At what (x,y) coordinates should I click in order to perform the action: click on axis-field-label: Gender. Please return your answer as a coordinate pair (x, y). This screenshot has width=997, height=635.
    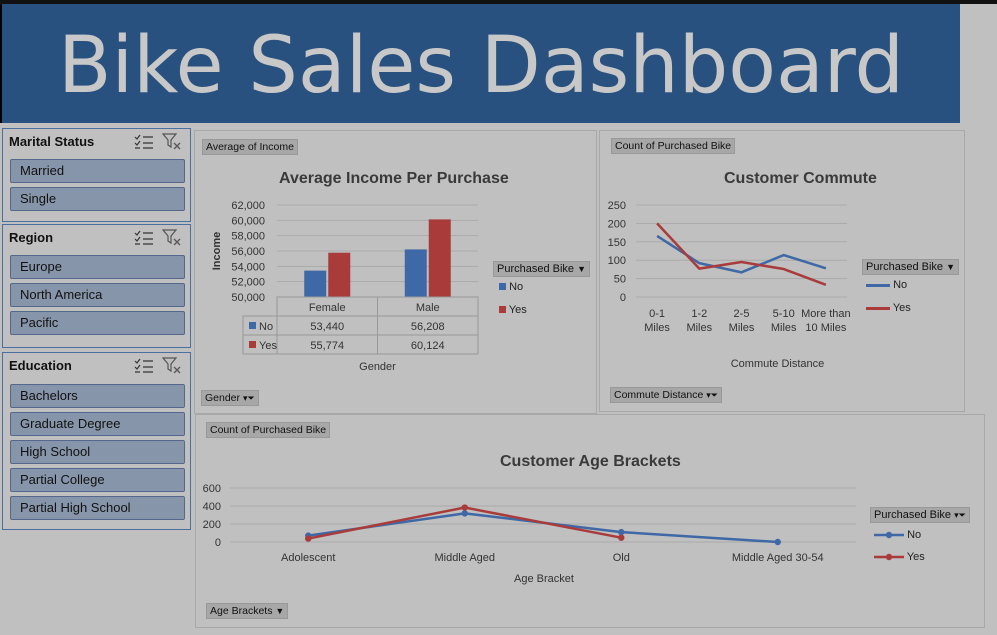
    Looking at the image, I should click on (223, 398).